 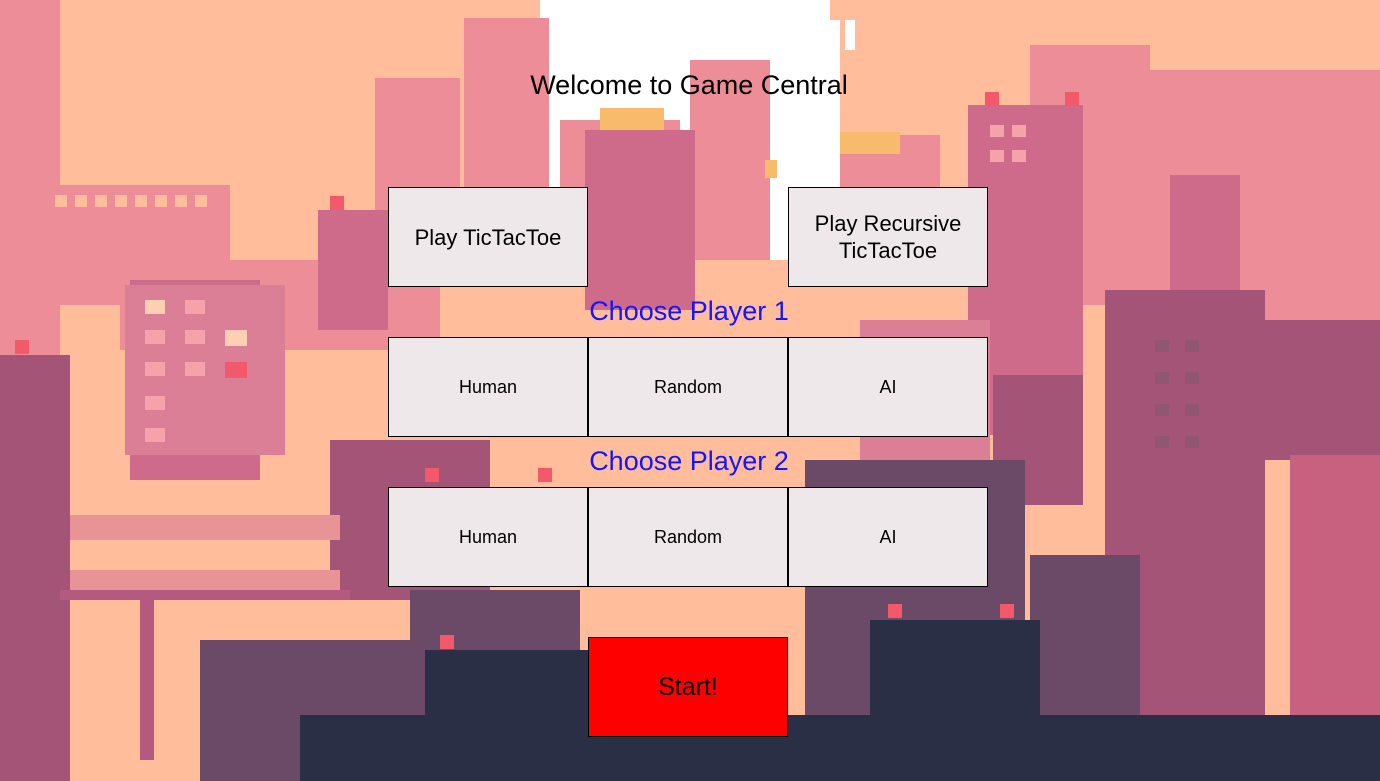 I want to click on player2-random-label: Random, so click(x=688, y=536).